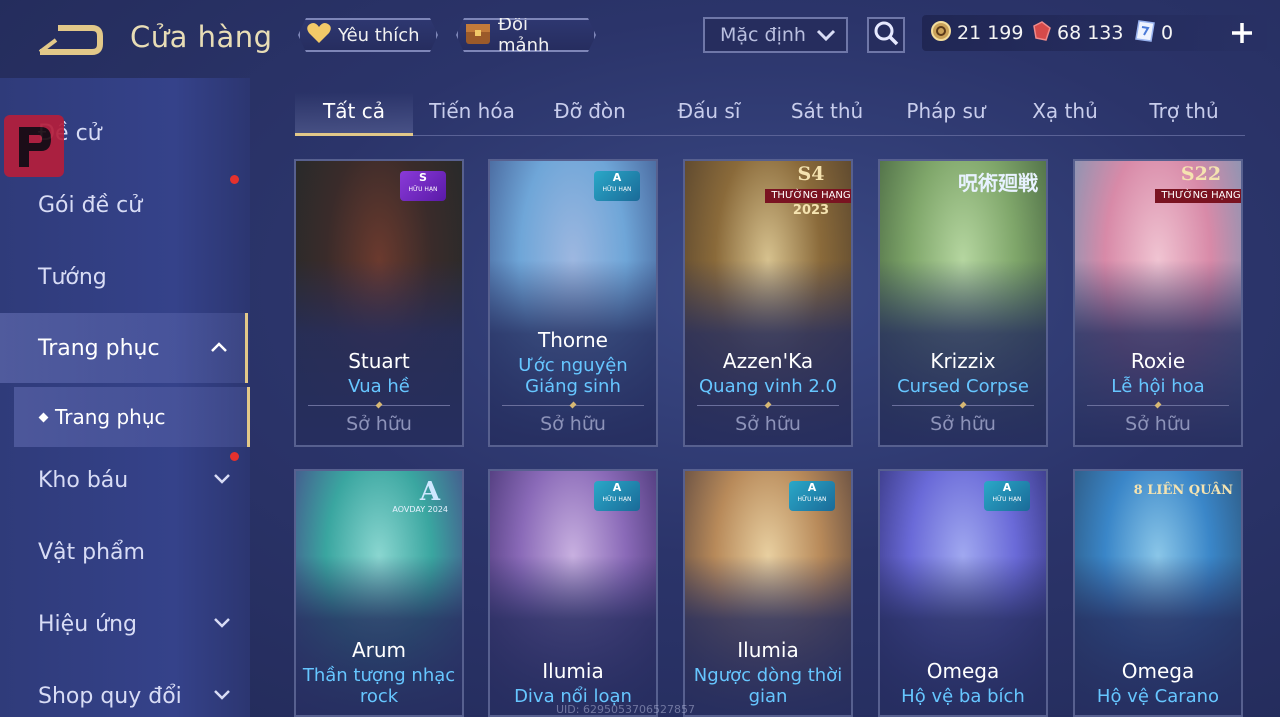 The image size is (1280, 717). I want to click on back-arrow-icon, so click(70, 40).